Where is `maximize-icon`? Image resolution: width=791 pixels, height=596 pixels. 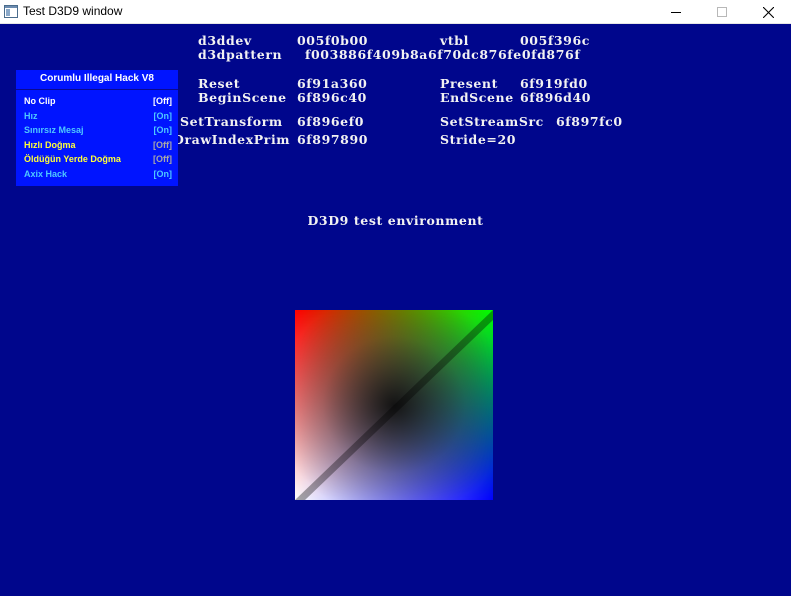 maximize-icon is located at coordinates (722, 12).